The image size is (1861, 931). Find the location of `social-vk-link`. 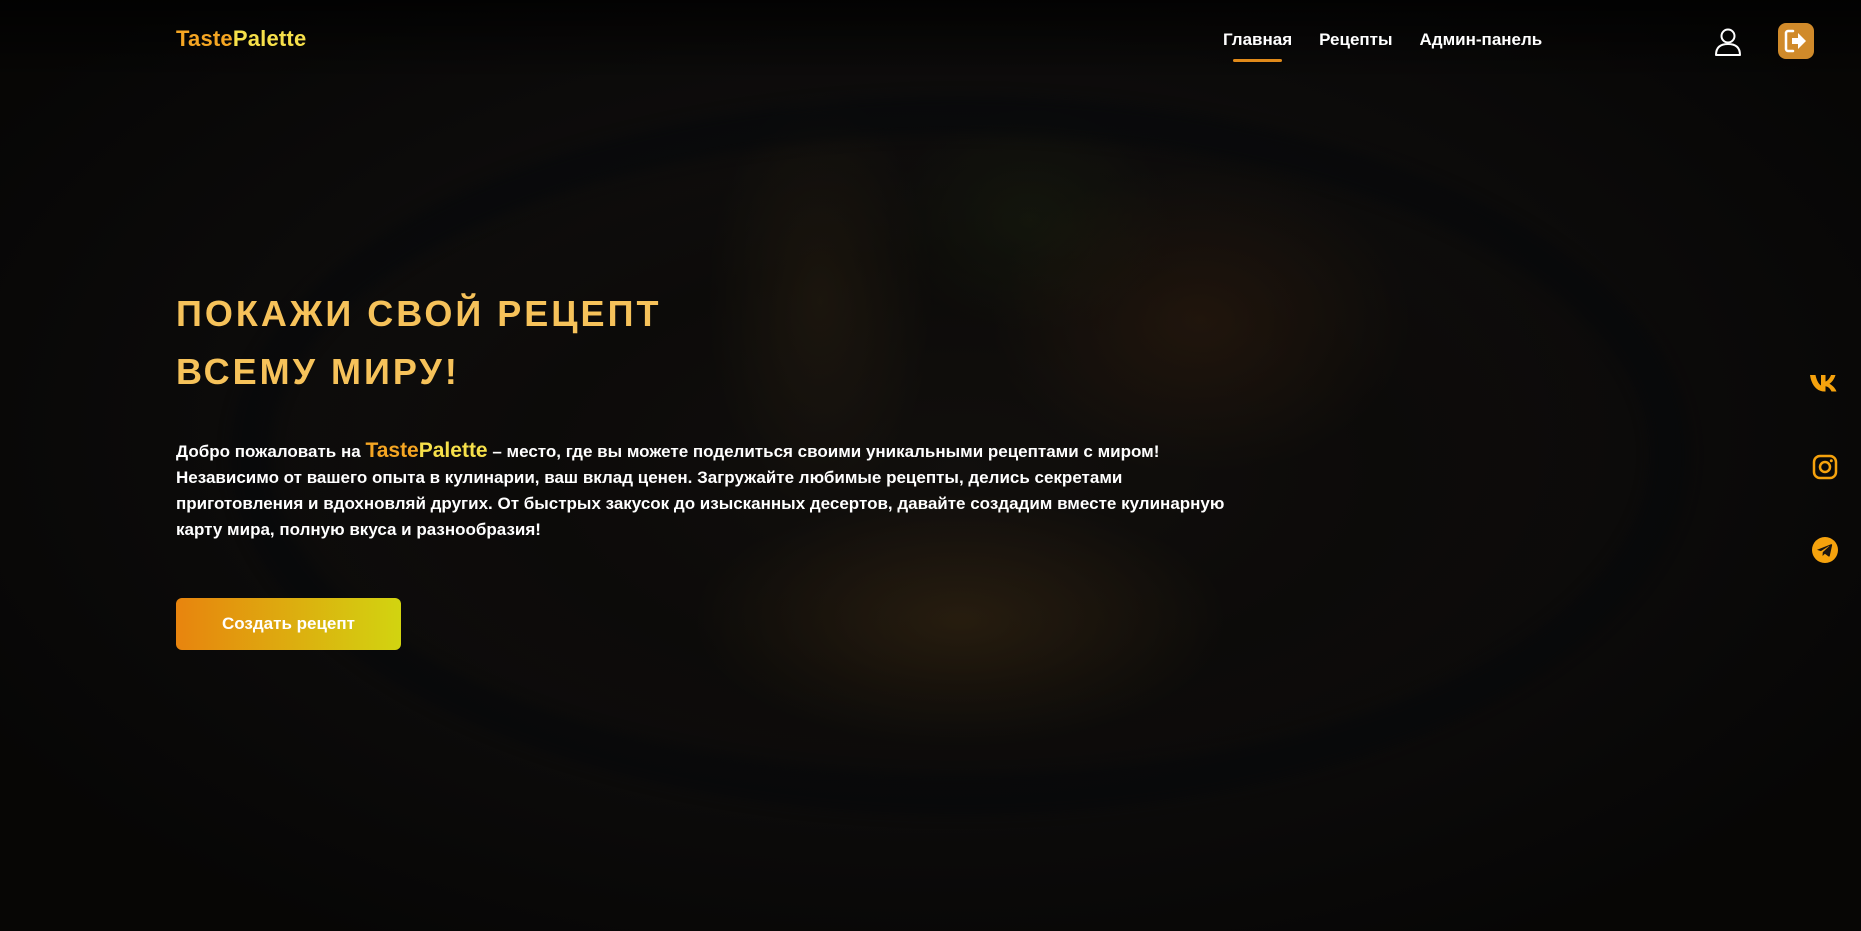

social-vk-link is located at coordinates (1825, 383).